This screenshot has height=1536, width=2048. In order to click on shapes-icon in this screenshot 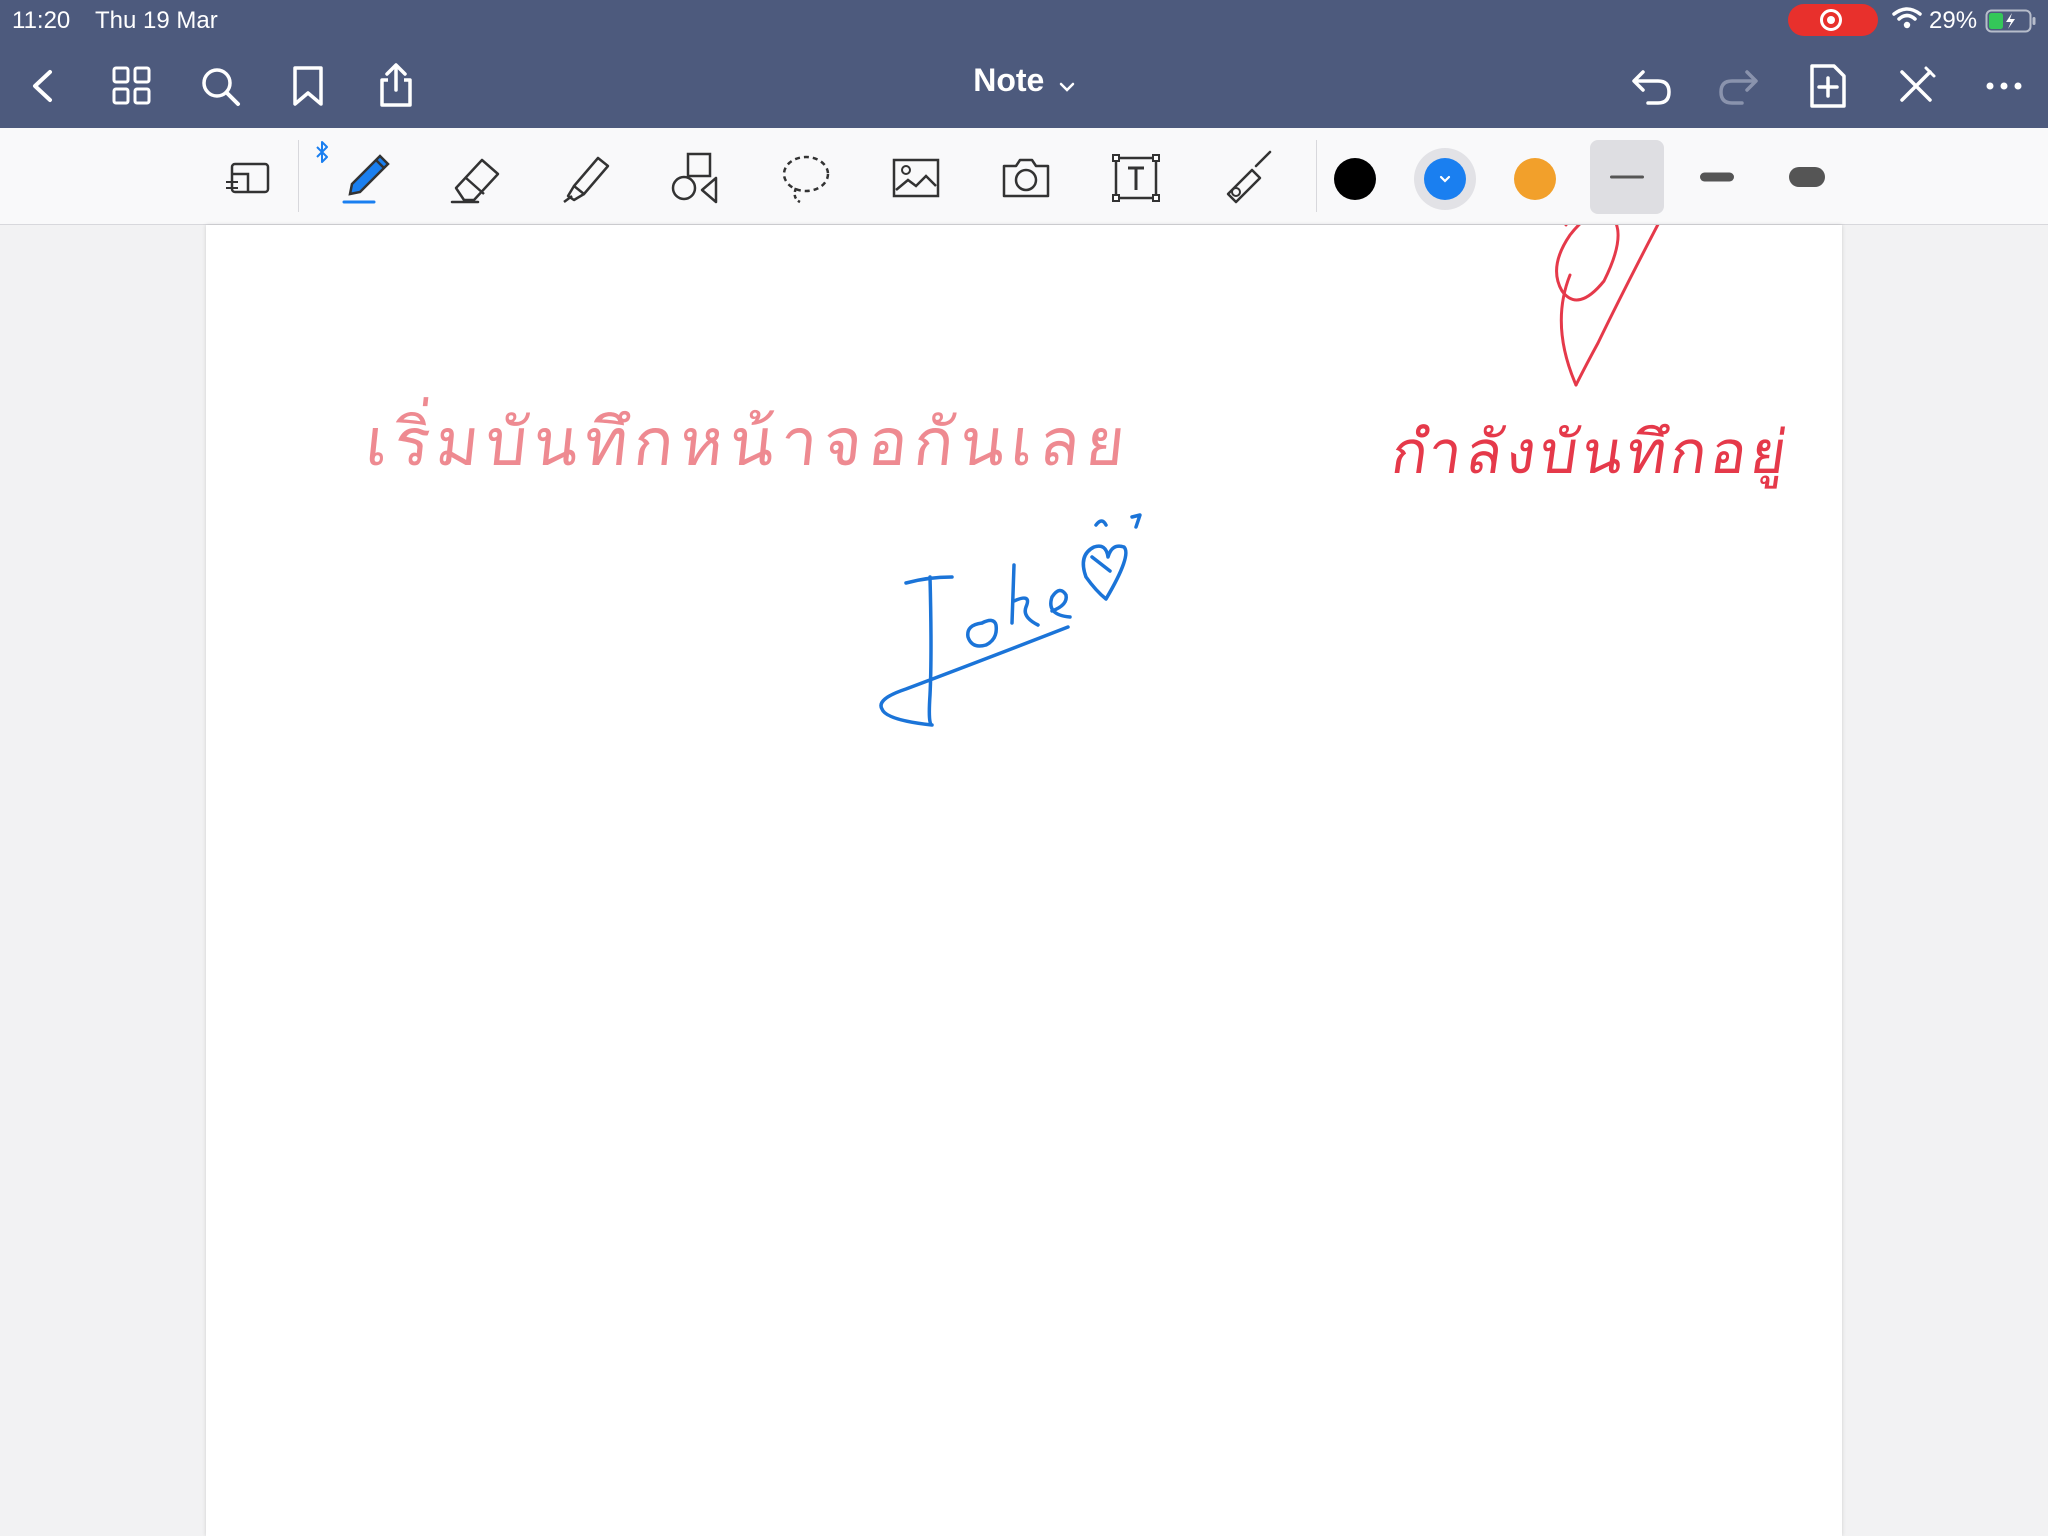, I will do `click(694, 178)`.